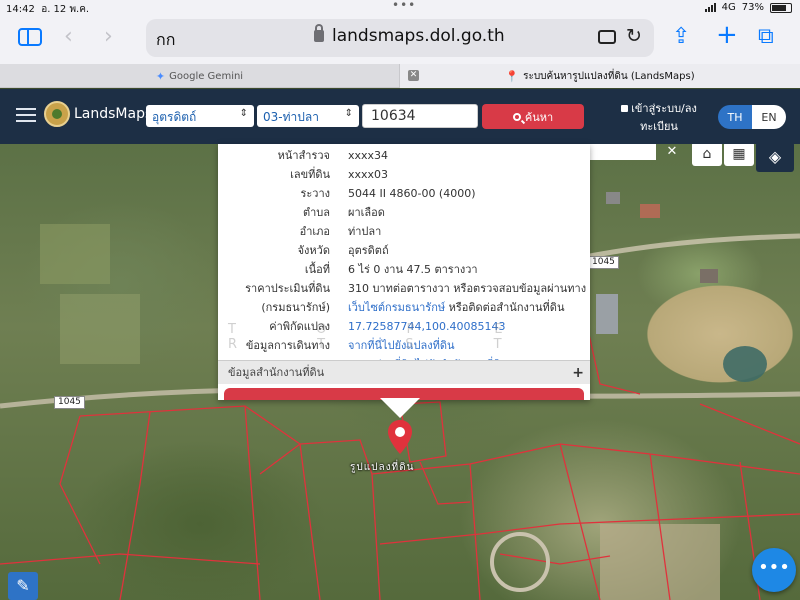 The image size is (800, 600). I want to click on status-bar: 14:42 อ. 12 พ.ค. ••• 4G 73%, so click(400, 8).